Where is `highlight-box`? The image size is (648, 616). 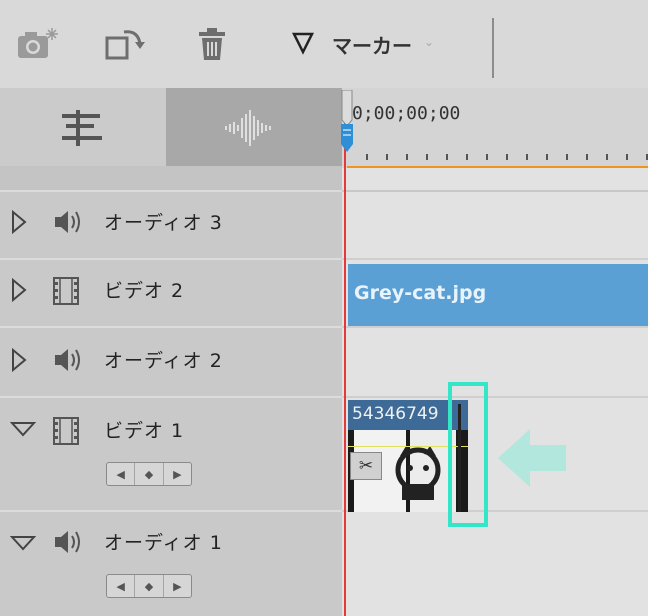
highlight-box is located at coordinates (468, 454).